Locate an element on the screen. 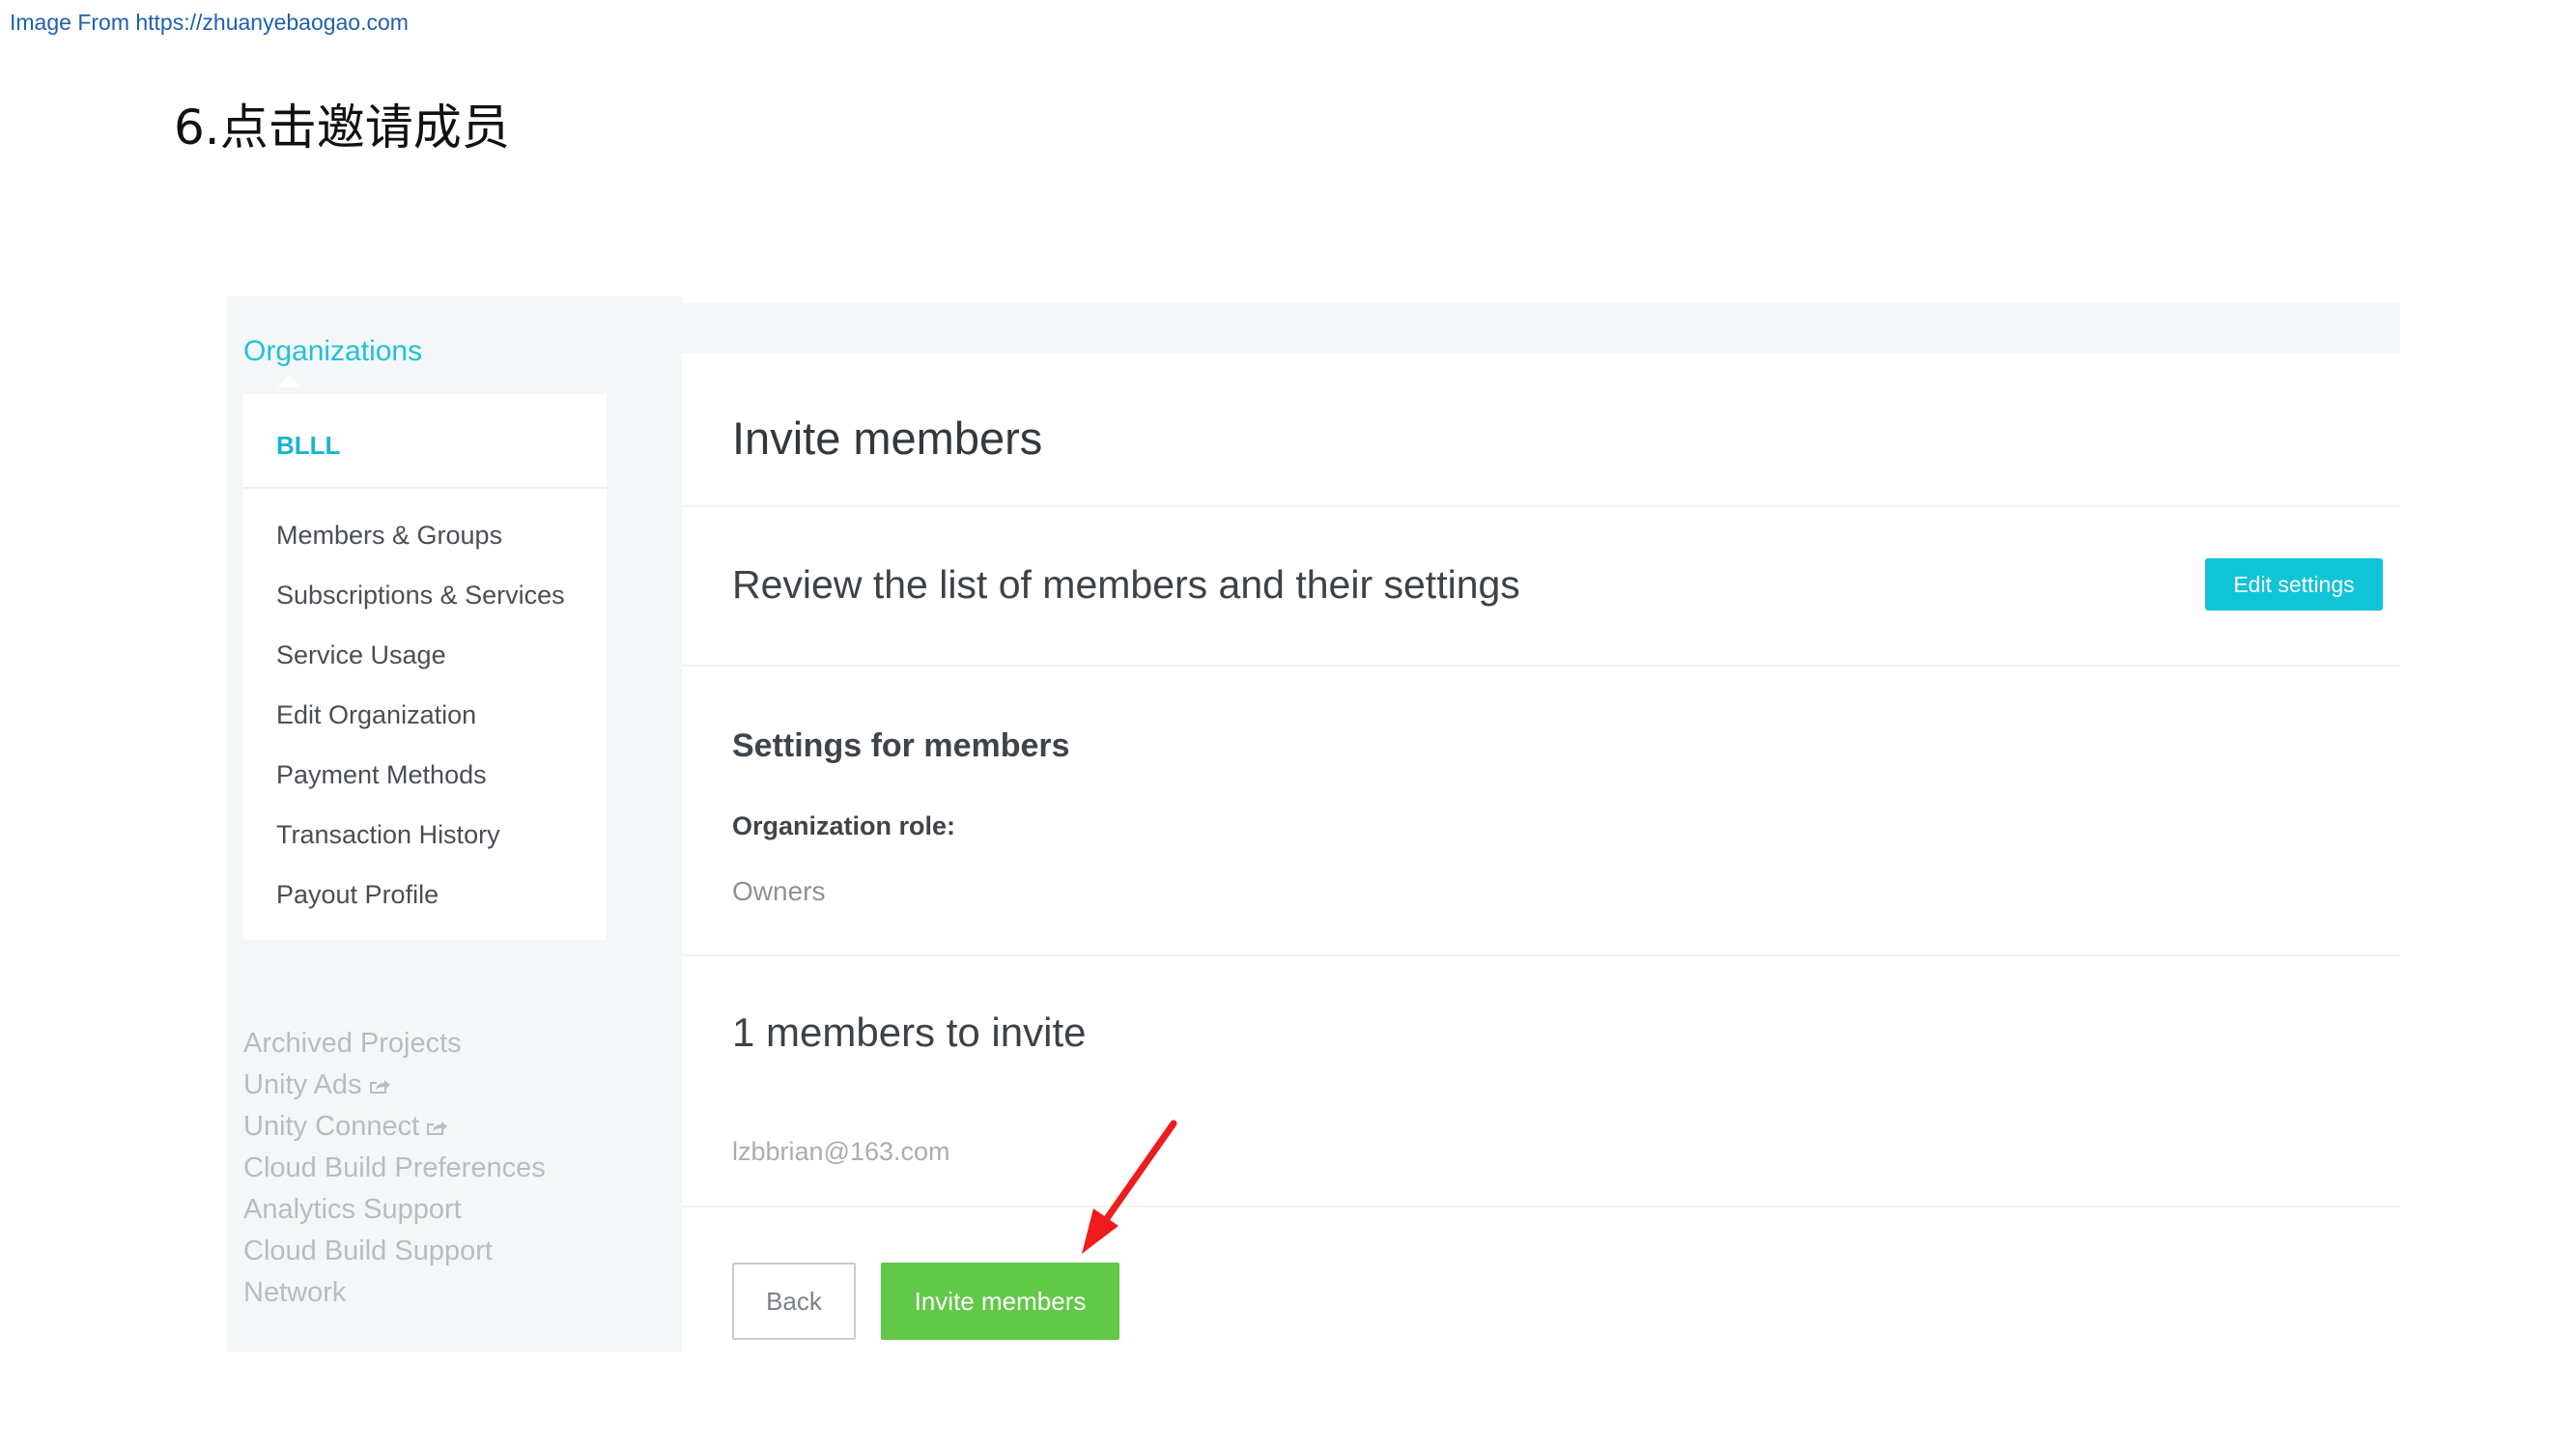  sidebar-item-edit-organization: Edit Organization is located at coordinates (420, 723).